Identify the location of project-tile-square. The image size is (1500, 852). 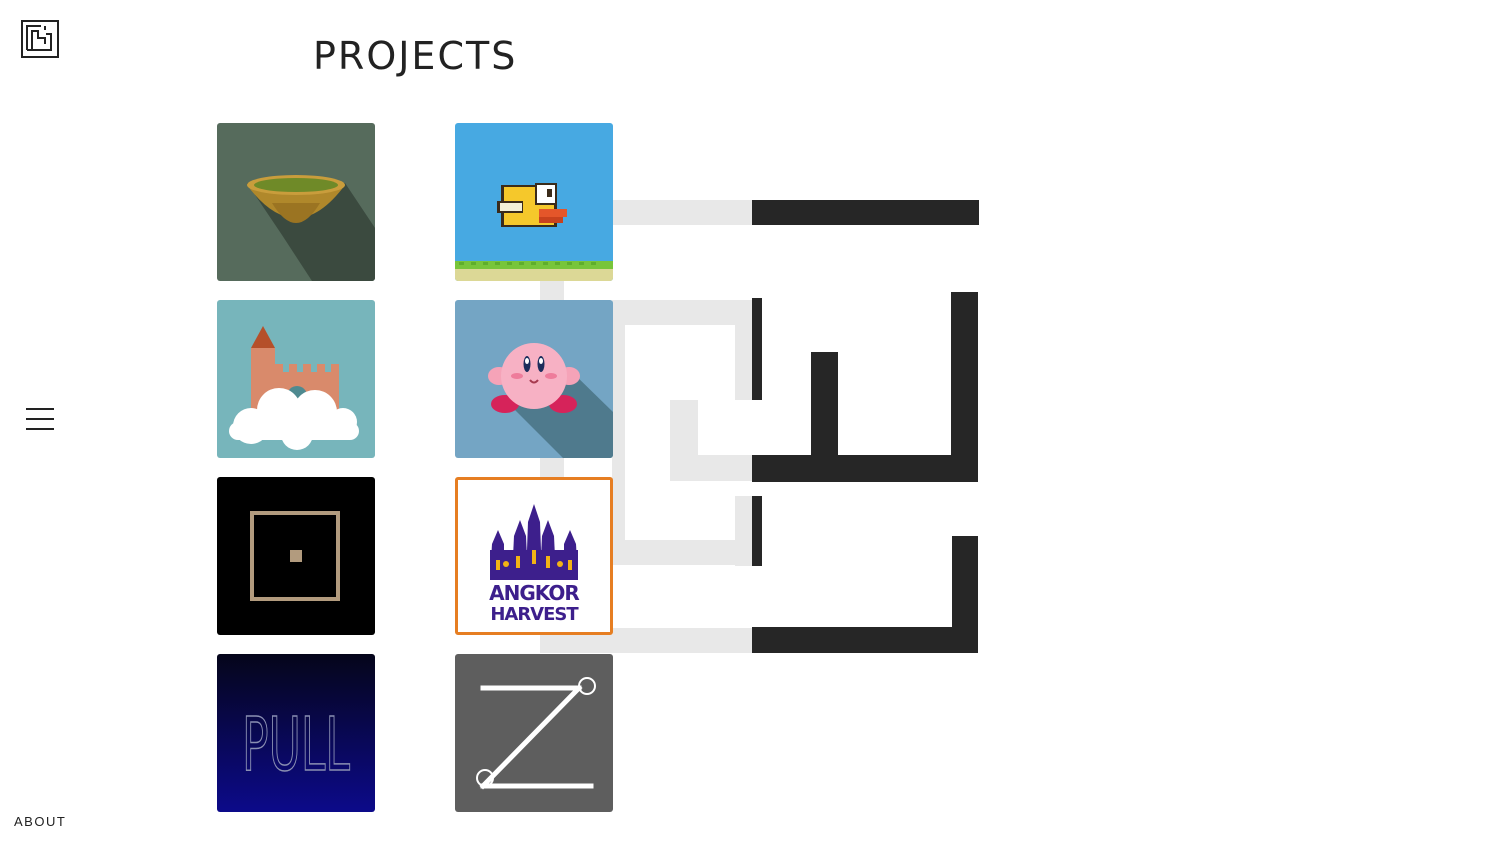
(296, 556).